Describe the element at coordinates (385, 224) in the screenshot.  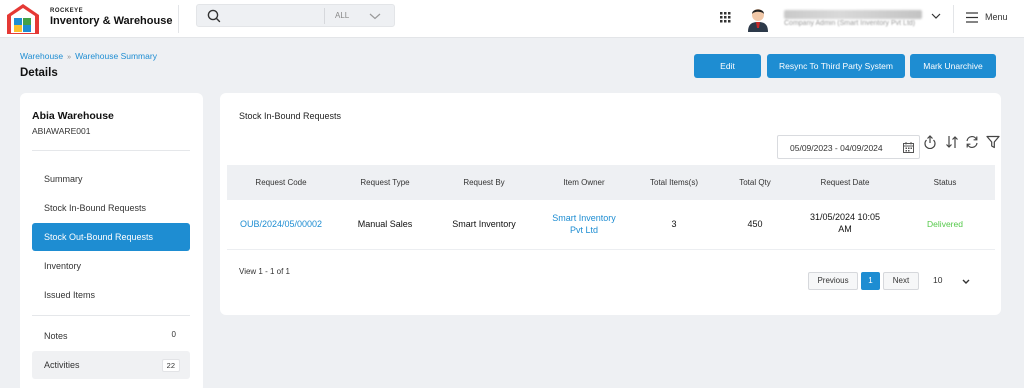
I see `request-type-cell: Manual Sales` at that location.